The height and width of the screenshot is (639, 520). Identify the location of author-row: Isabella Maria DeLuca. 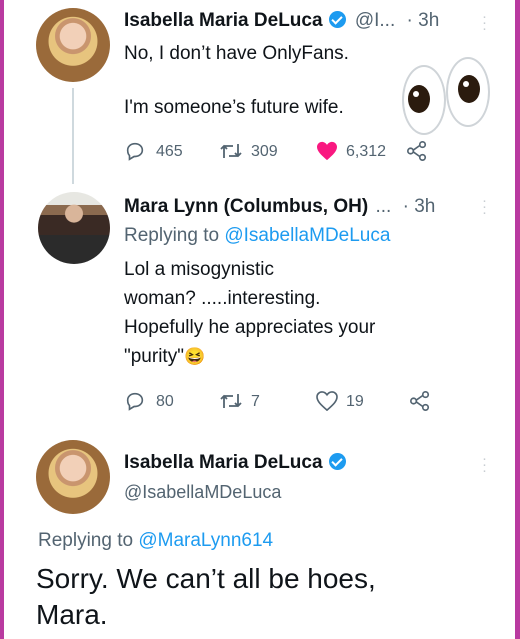
(235, 463).